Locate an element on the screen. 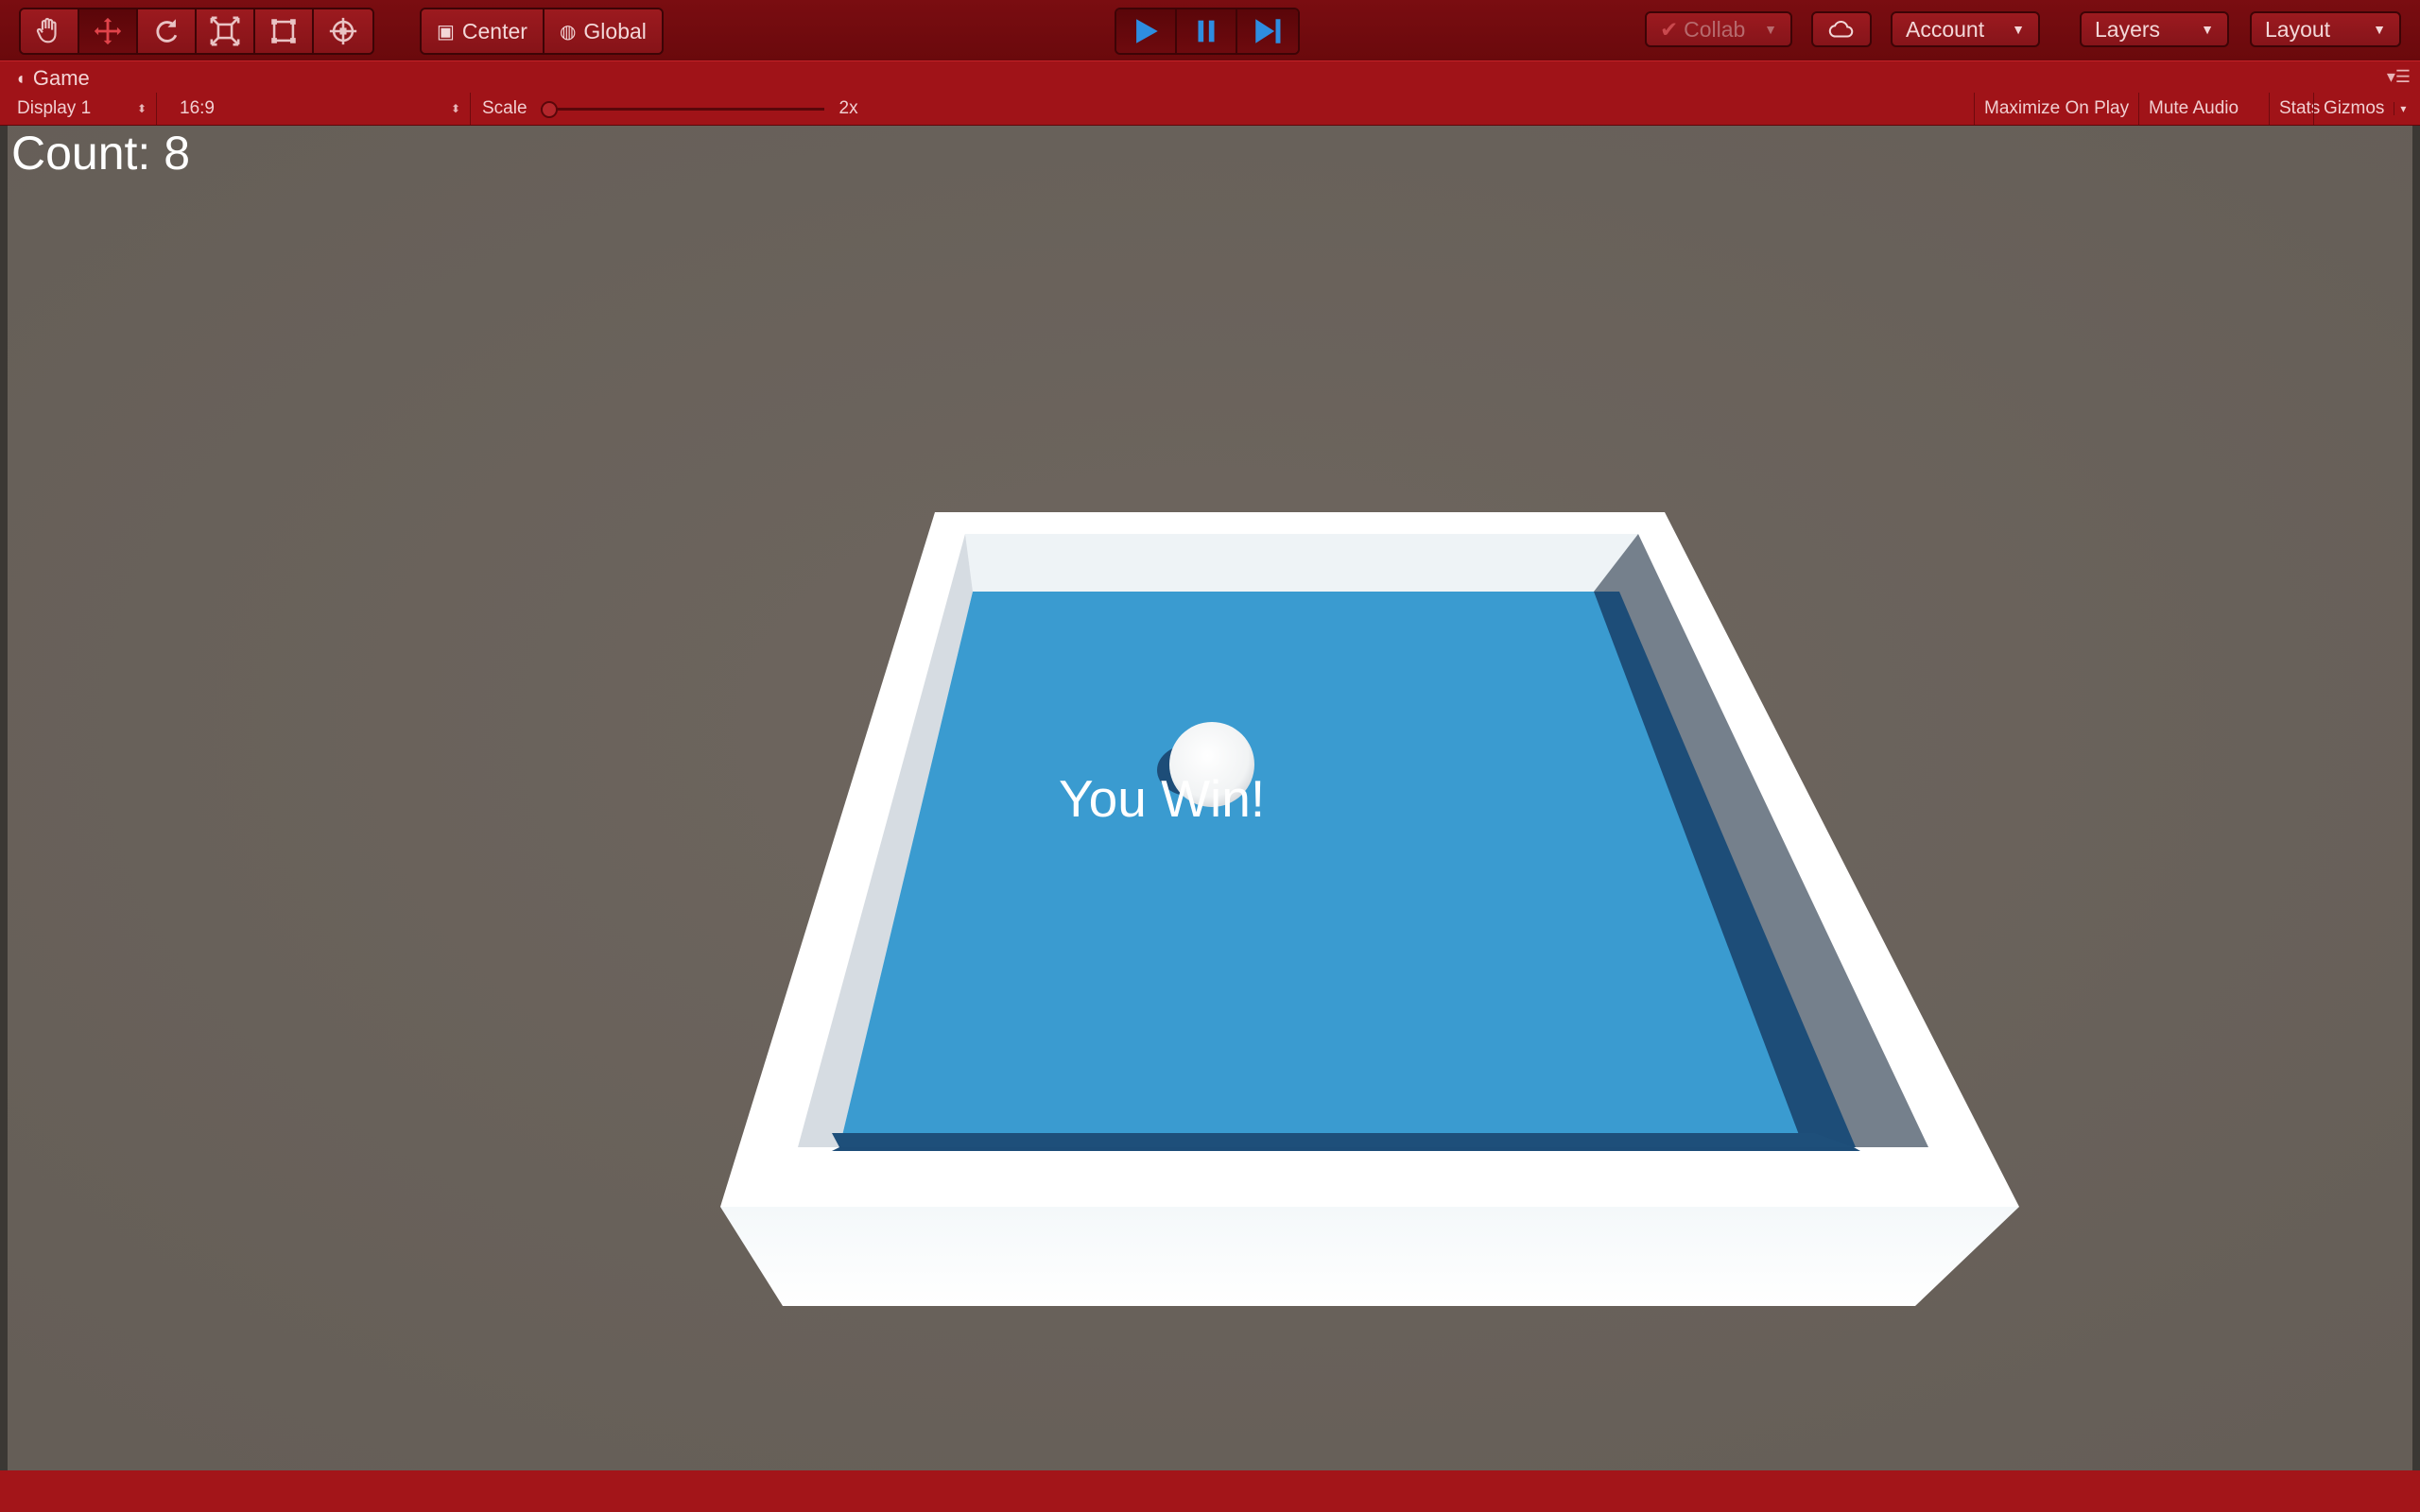  collab-check-icon: ✔ is located at coordinates (1669, 29).